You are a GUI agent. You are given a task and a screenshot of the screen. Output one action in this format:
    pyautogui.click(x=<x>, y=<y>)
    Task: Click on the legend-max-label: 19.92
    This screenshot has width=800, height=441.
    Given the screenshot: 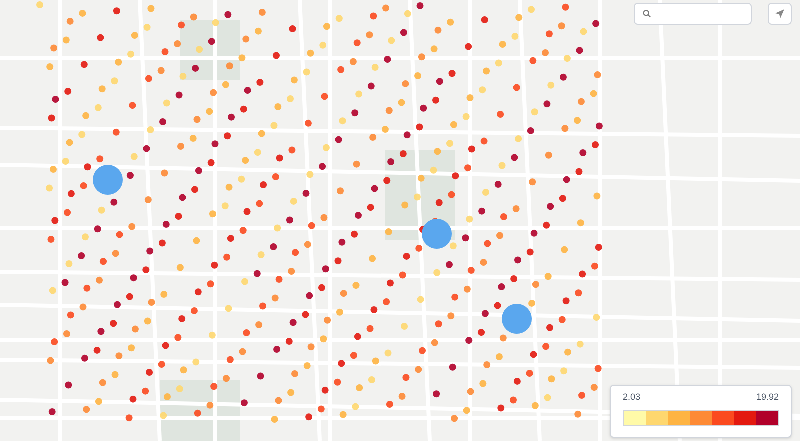 What is the action you would take?
    pyautogui.click(x=767, y=397)
    